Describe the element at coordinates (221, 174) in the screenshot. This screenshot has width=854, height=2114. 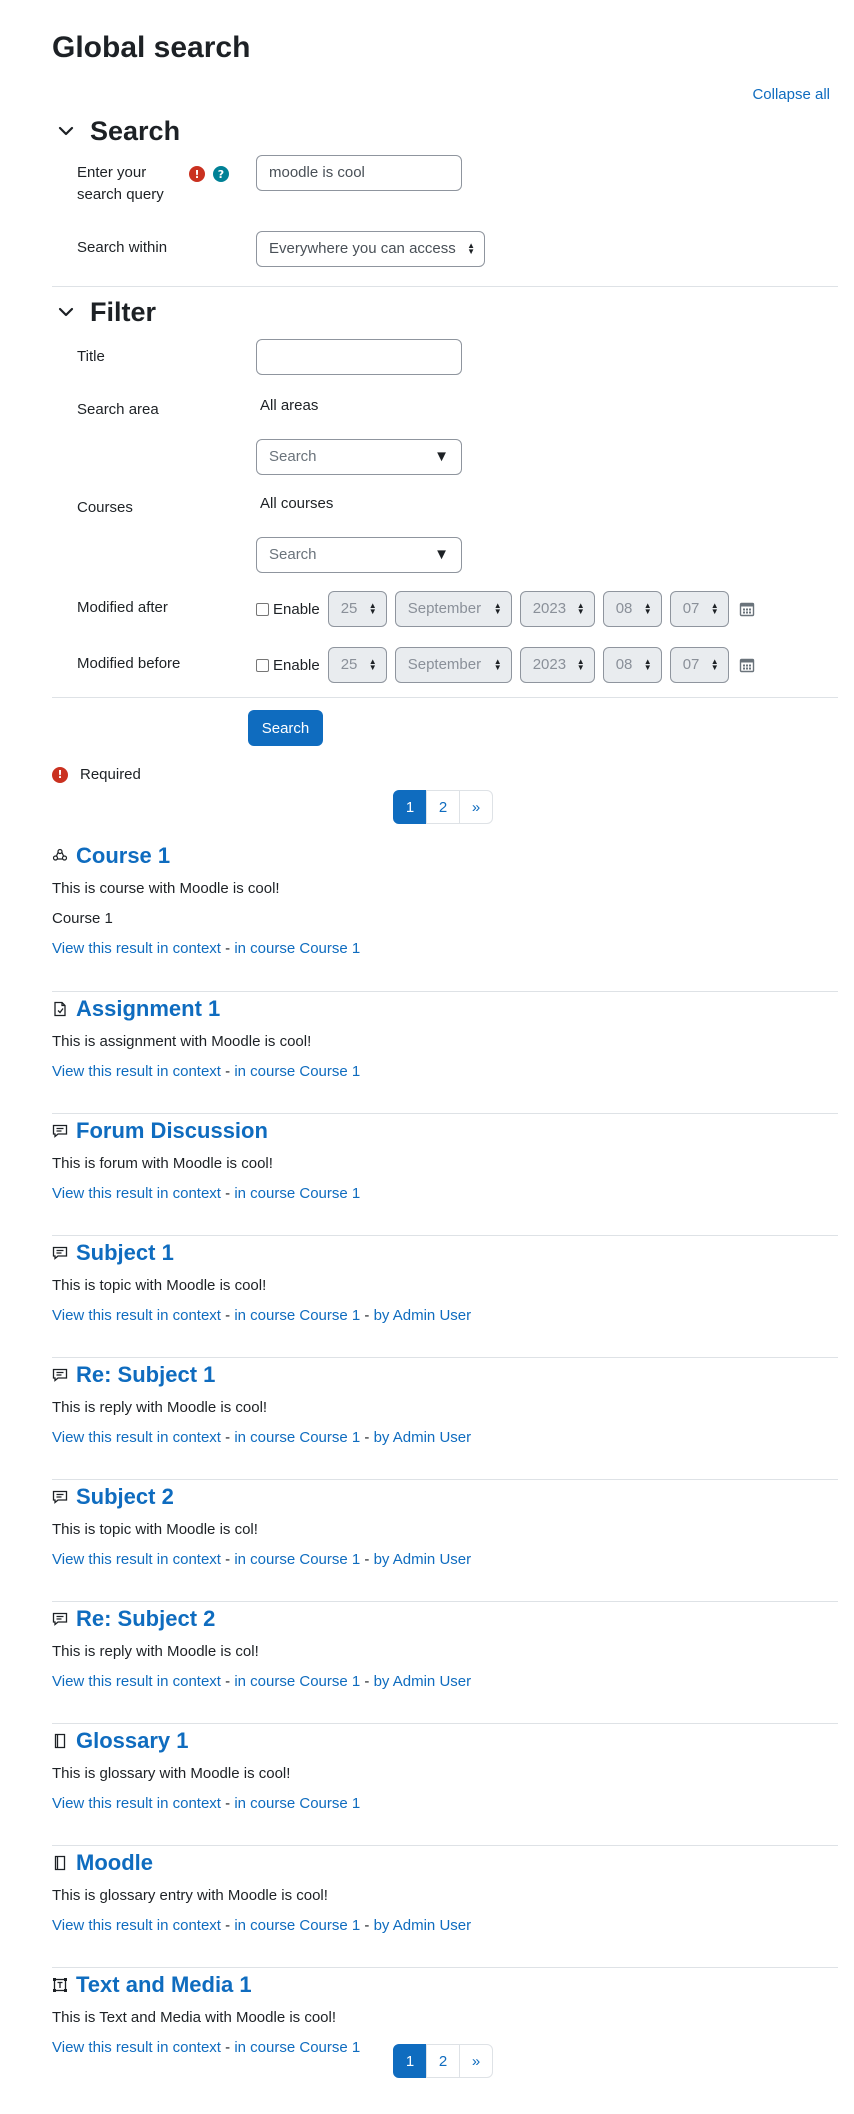
I see `help-icon: ?` at that location.